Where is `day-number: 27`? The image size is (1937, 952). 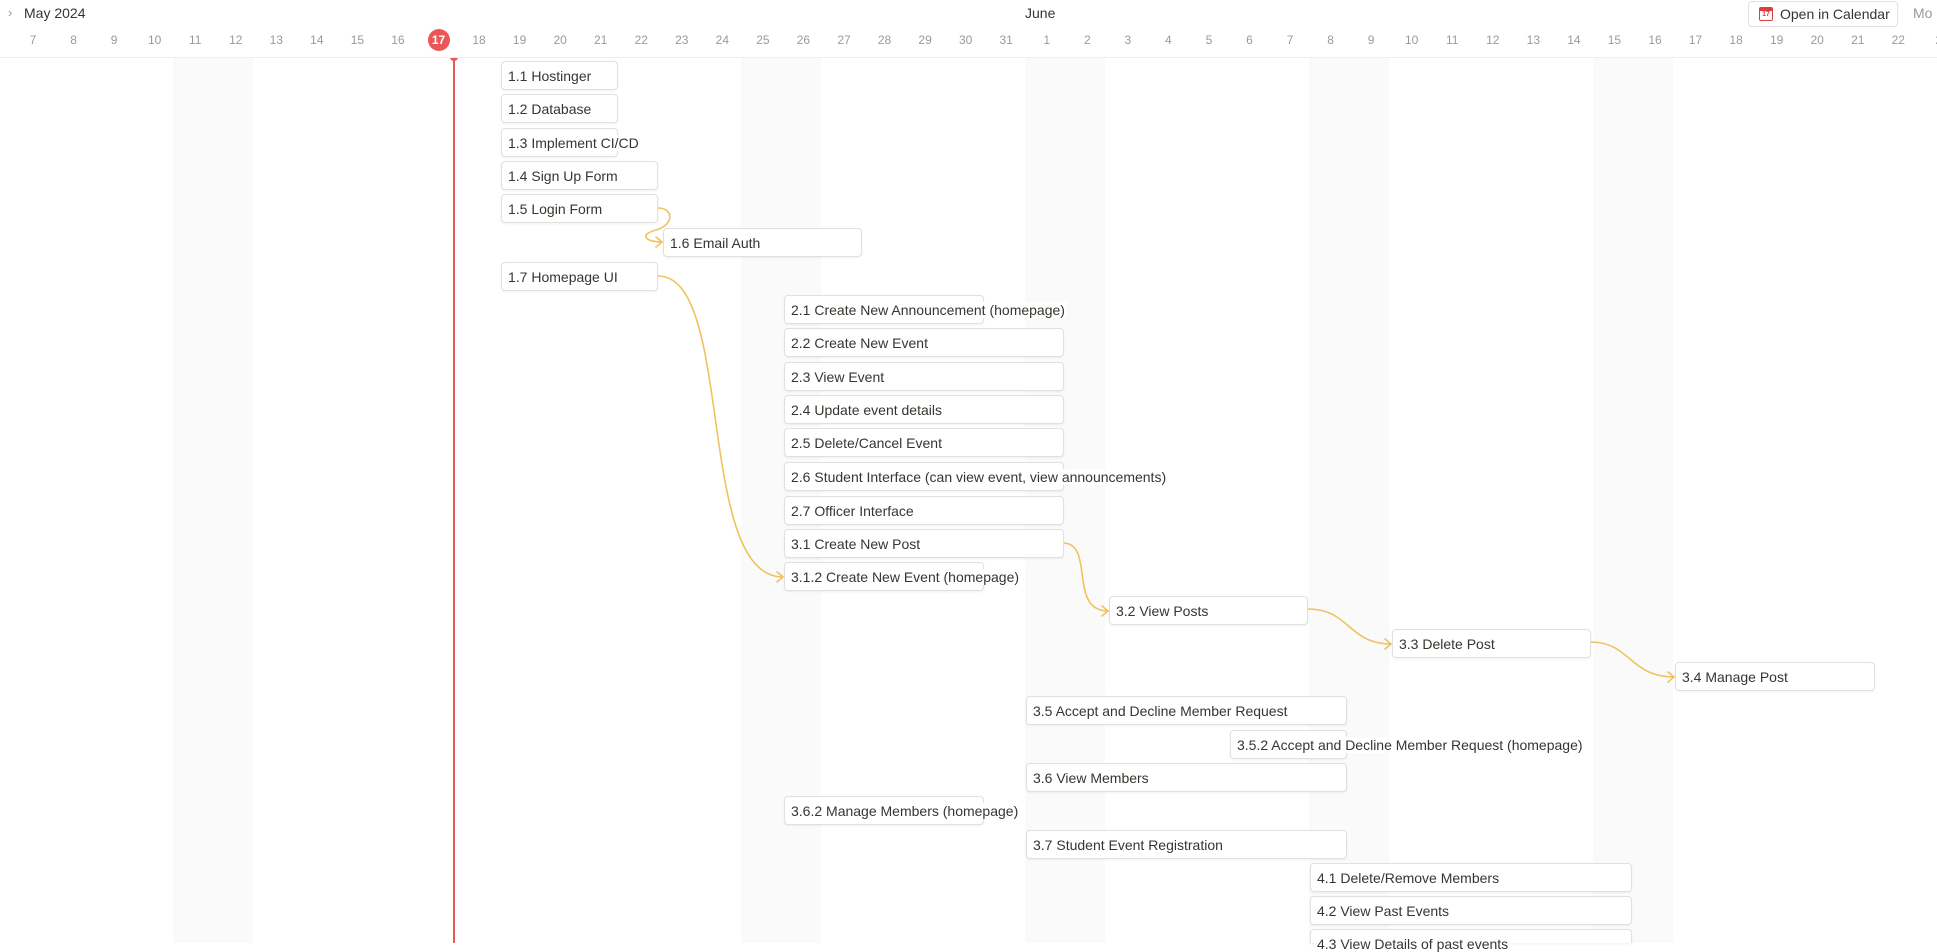
day-number: 27 is located at coordinates (844, 40).